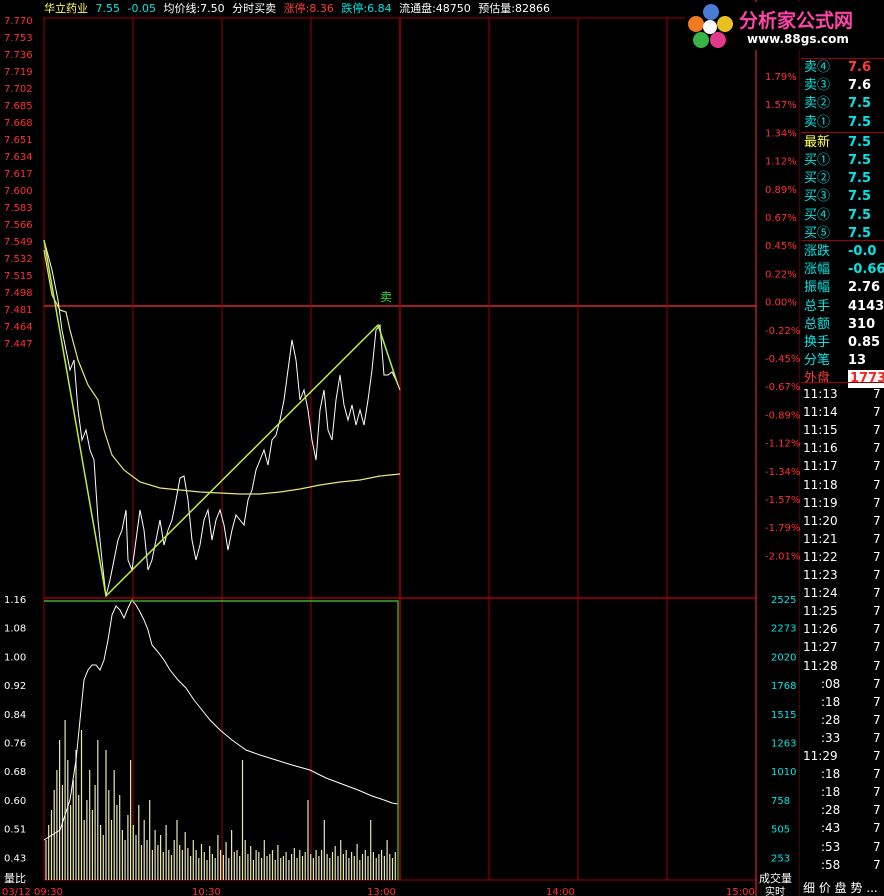 The width and height of the screenshot is (884, 896). I want to click on tick-row: 11:19 7, so click(842, 503).